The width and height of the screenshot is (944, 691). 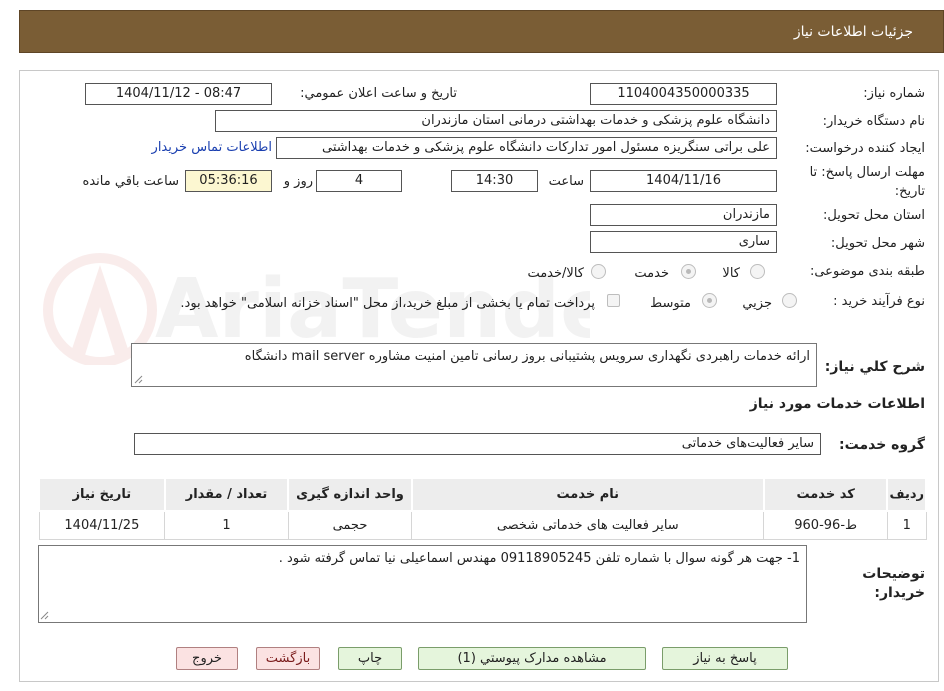 What do you see at coordinates (906, 494) in the screenshot?
I see `col-header-row-number: رديف` at bounding box center [906, 494].